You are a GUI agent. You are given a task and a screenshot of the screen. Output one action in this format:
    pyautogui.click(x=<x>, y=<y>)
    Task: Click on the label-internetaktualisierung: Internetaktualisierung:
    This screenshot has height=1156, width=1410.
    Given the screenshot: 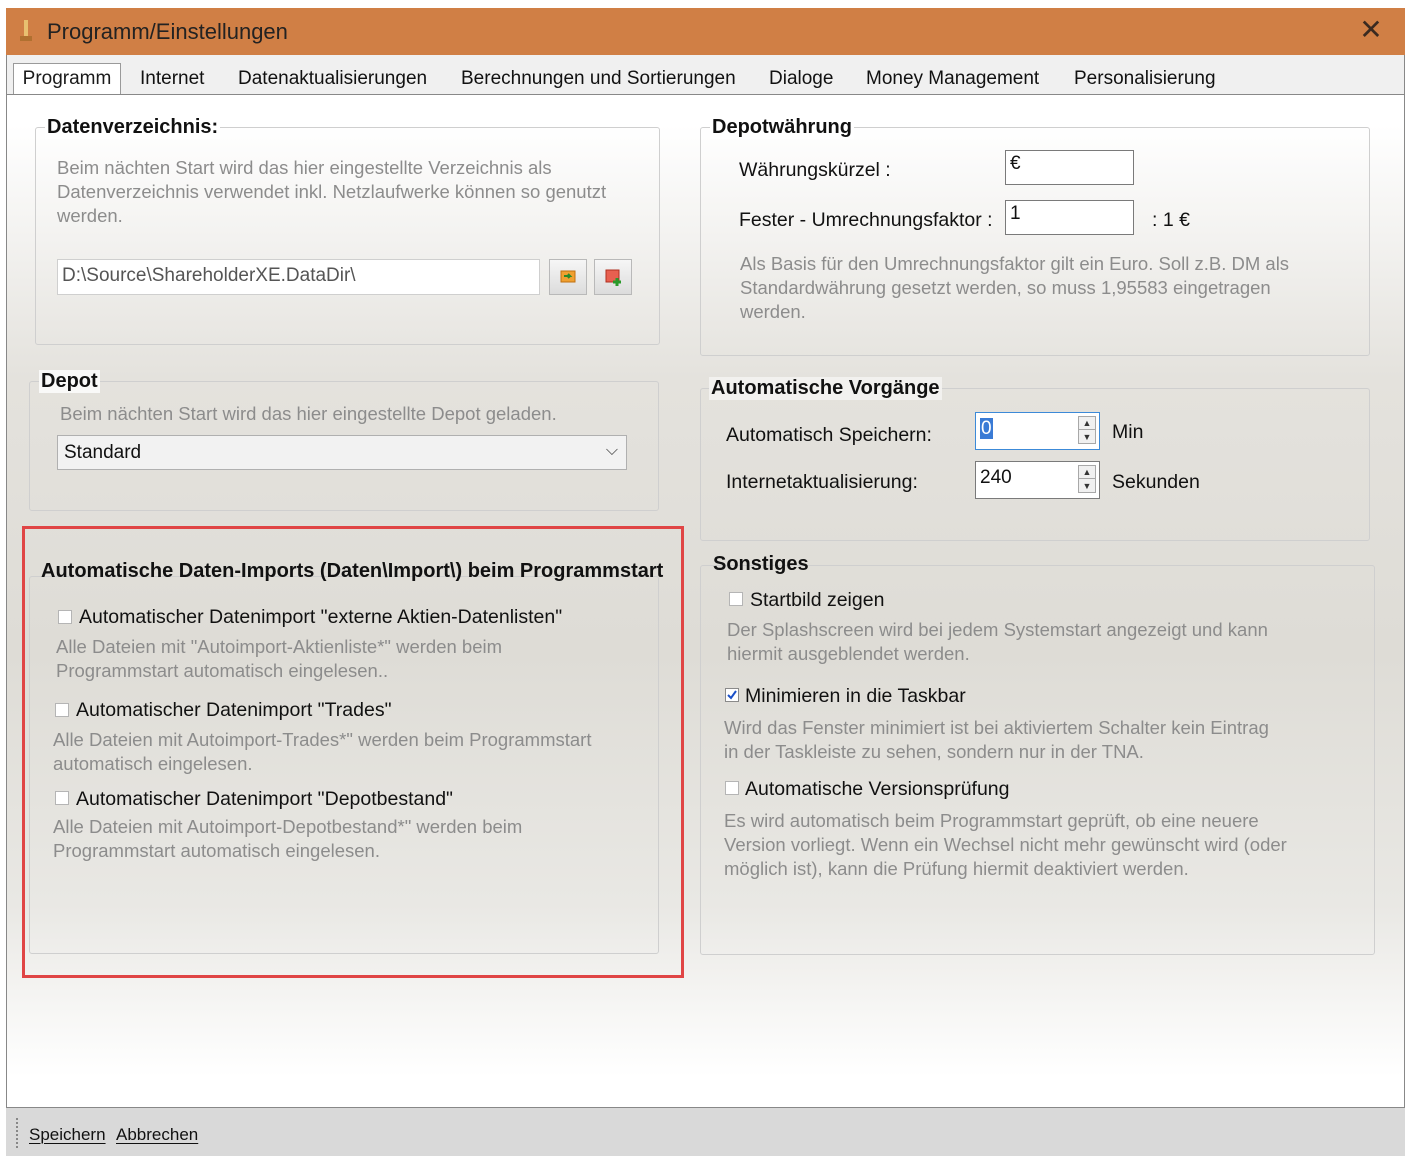 What is the action you would take?
    pyautogui.click(x=822, y=482)
    